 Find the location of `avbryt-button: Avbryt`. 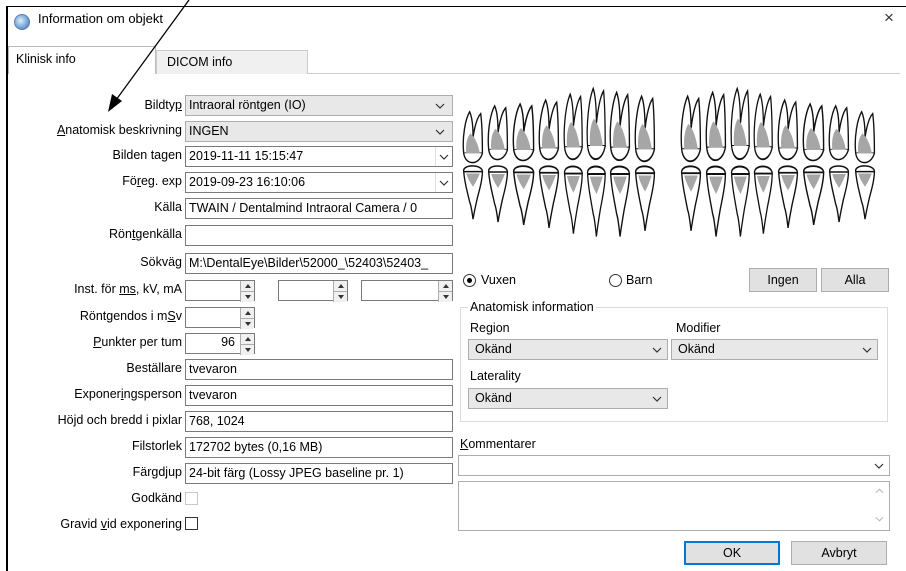

avbryt-button: Avbryt is located at coordinates (839, 553).